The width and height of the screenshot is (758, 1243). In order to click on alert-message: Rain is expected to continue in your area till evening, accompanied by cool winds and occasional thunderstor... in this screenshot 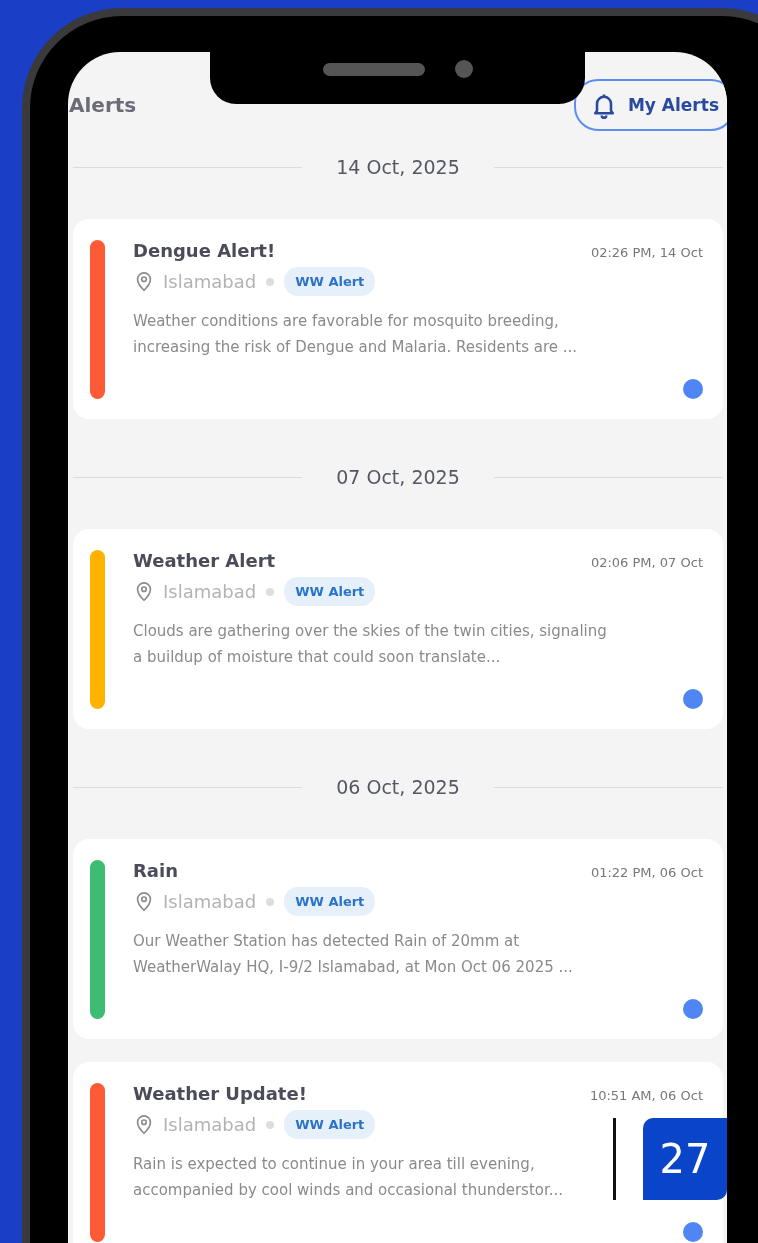, I will do `click(349, 1177)`.